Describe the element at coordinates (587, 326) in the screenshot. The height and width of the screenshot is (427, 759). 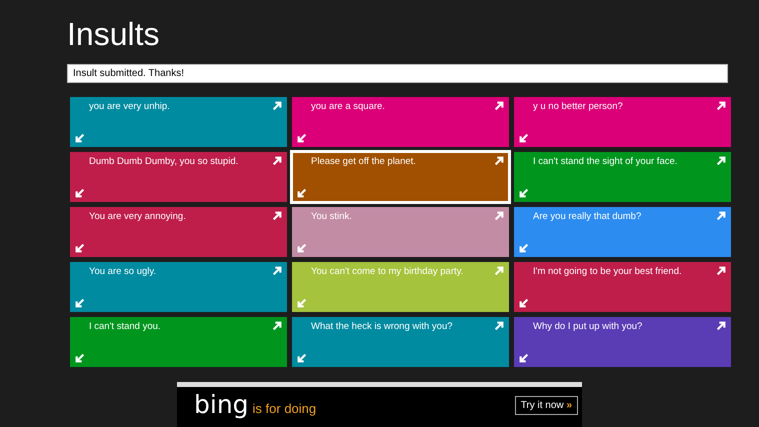
I see `insult-text: Why do I put up with you?` at that location.